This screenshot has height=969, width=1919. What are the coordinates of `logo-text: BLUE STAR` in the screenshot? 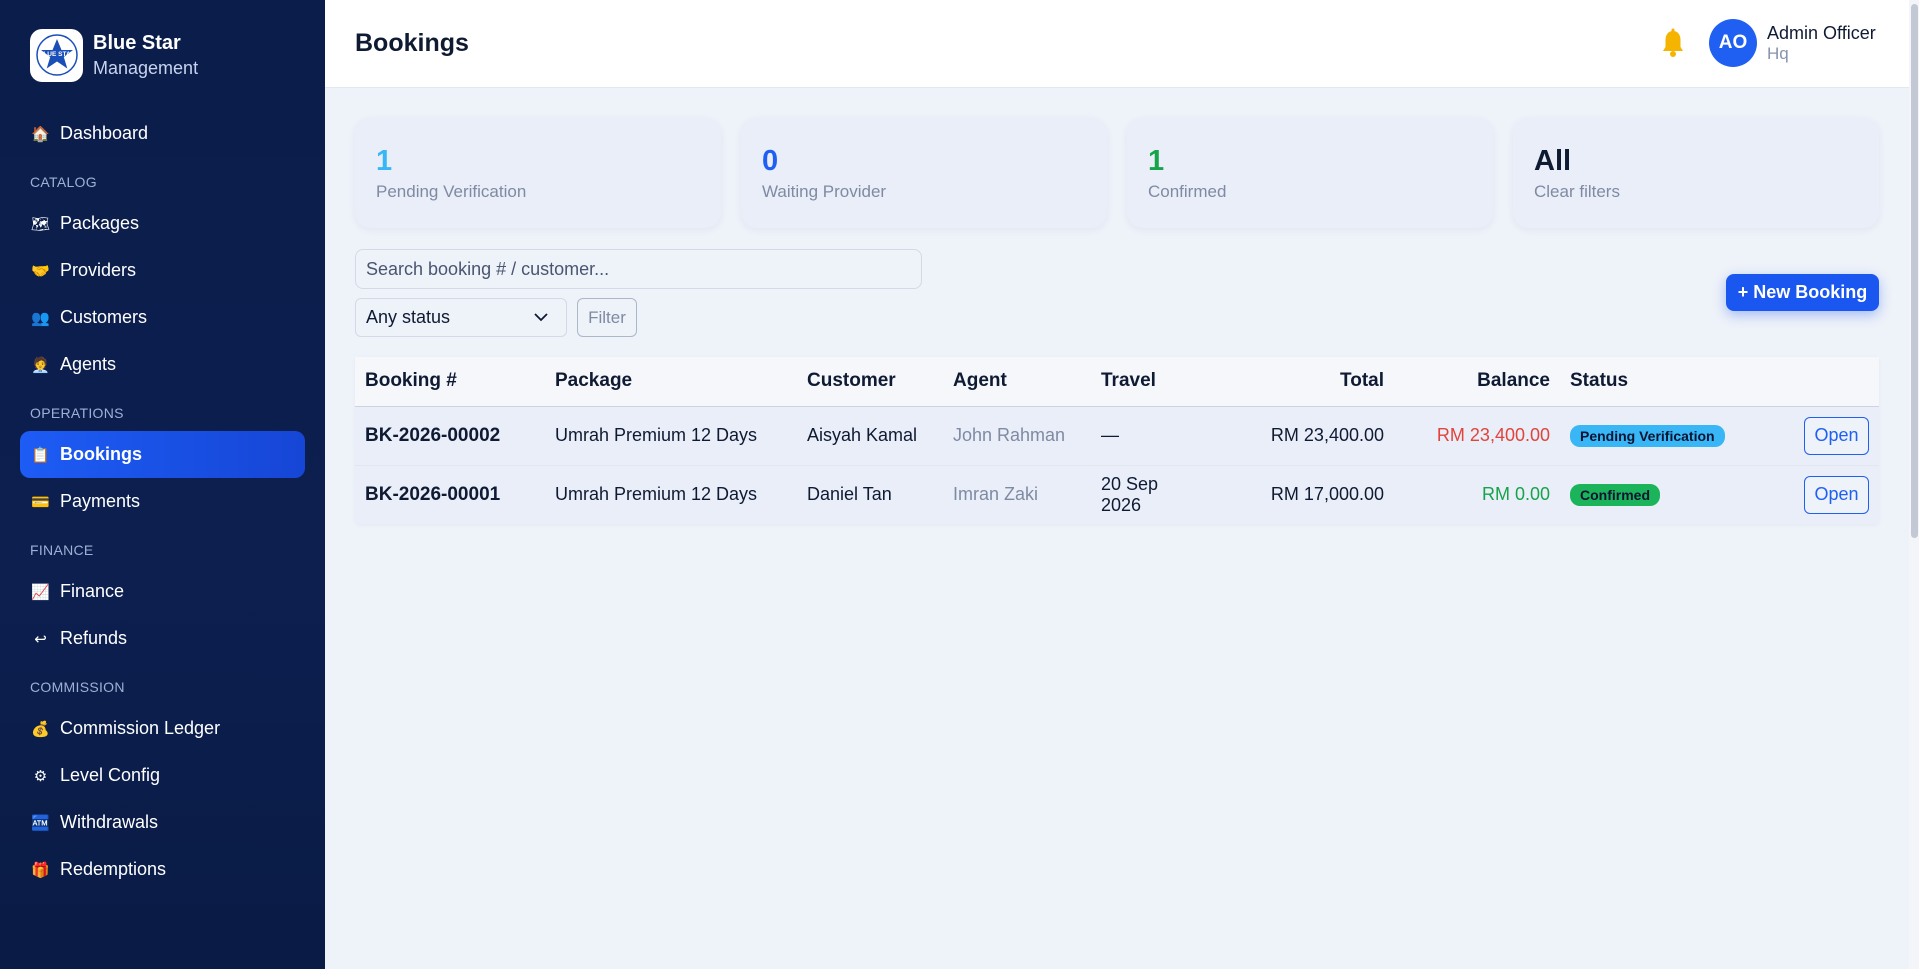 It's located at (56, 54).